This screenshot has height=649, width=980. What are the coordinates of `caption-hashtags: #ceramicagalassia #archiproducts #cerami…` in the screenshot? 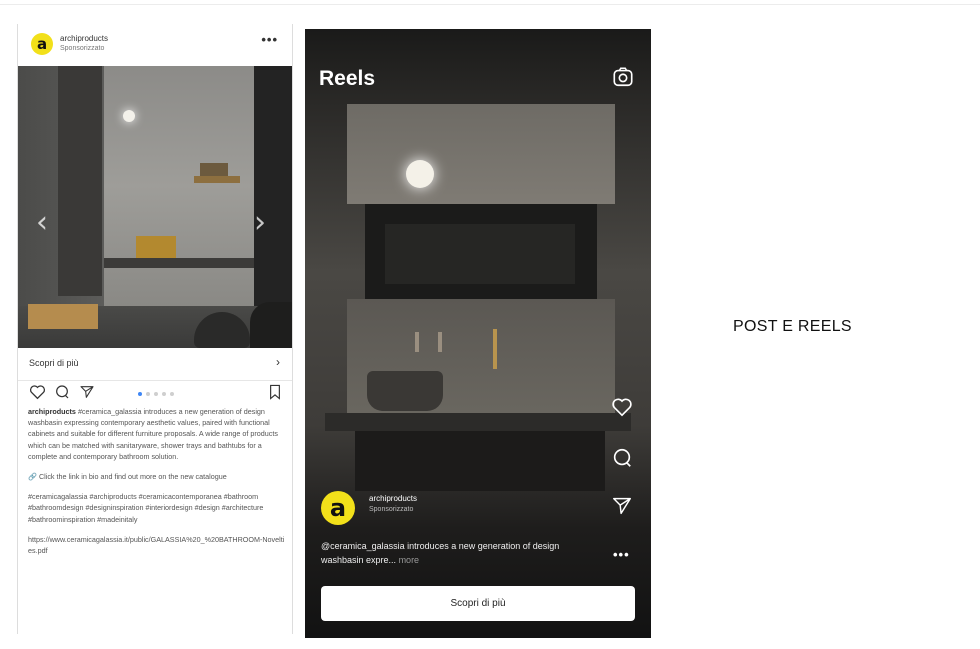 It's located at (157, 508).